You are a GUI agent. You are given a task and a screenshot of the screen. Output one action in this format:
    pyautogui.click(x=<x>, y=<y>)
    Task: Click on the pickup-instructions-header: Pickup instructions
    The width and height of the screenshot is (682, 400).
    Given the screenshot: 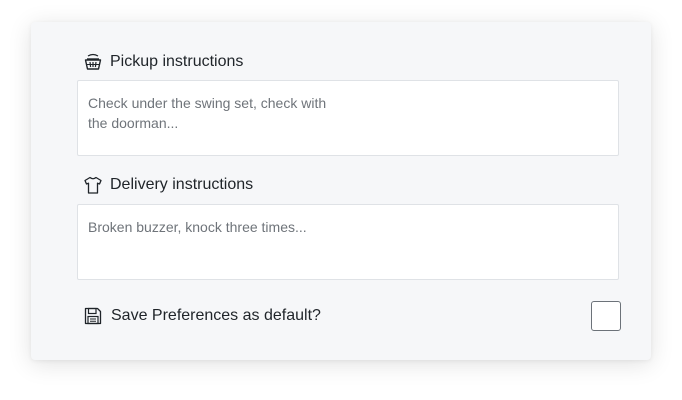 What is the action you would take?
    pyautogui.click(x=163, y=62)
    